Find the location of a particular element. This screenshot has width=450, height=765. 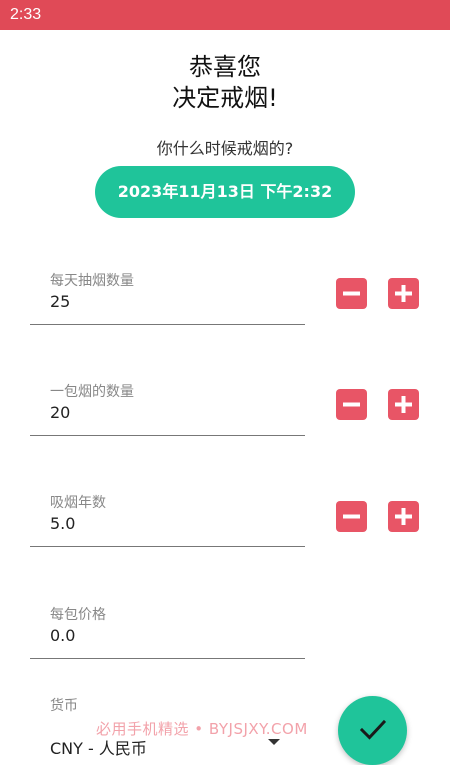

field-label: 货币 is located at coordinates (64, 706).